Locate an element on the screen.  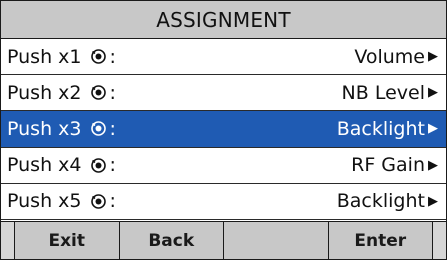
assigned-function: RF Gain is located at coordinates (388, 165).